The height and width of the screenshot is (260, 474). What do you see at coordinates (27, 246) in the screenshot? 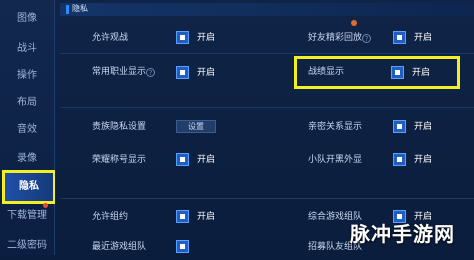
I see `sidebar-item-password: 二级密码` at bounding box center [27, 246].